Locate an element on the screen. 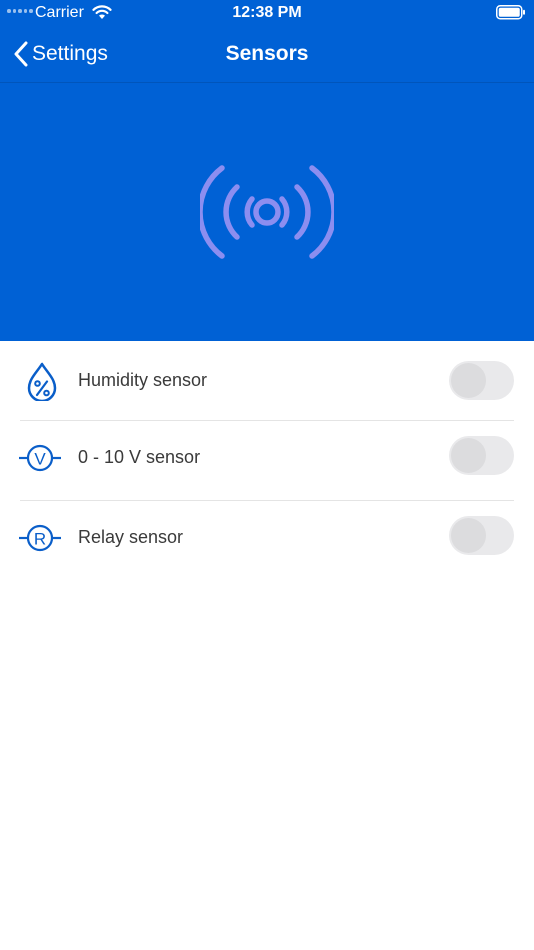 This screenshot has height=950, width=534. relay-sensor-toggle is located at coordinates (481, 535).